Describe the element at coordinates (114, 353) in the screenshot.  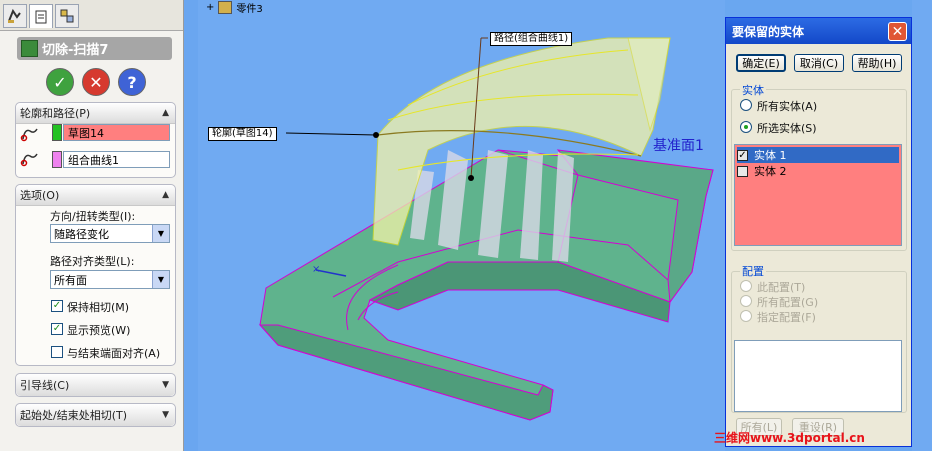
I see `align-end-label: 与结束端面对齐(A)` at that location.